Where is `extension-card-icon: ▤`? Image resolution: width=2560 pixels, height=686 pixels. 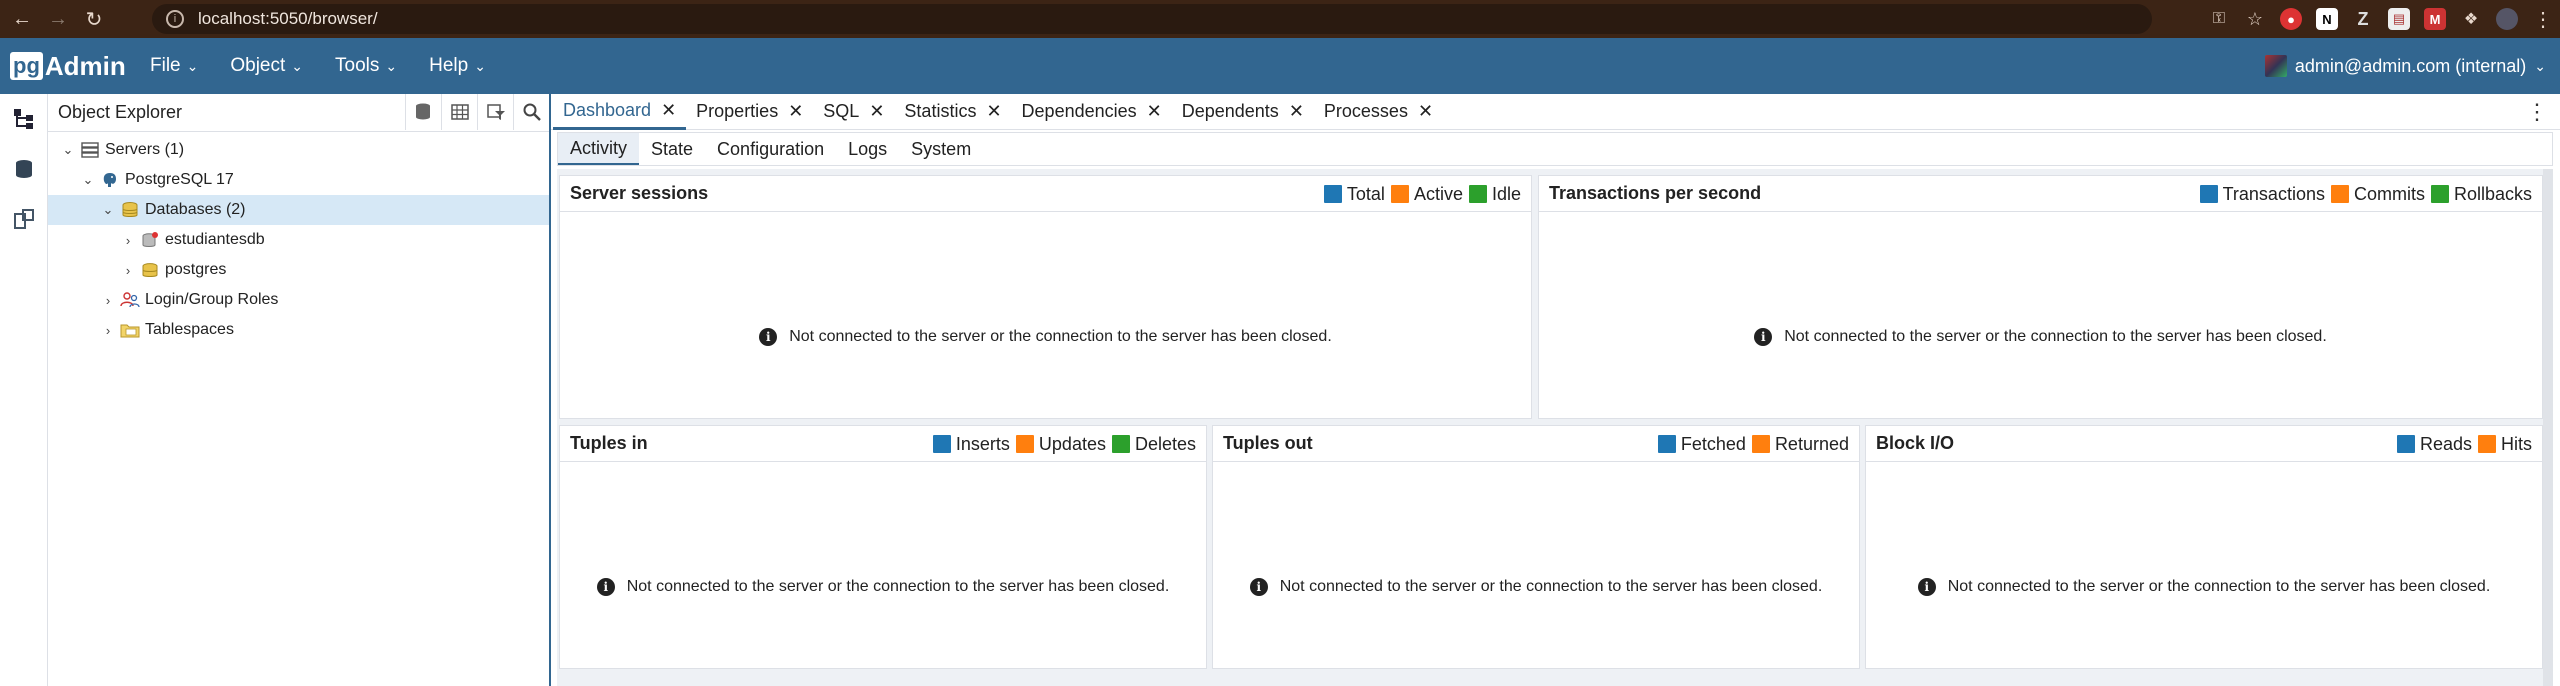
extension-card-icon: ▤ is located at coordinates (2399, 19).